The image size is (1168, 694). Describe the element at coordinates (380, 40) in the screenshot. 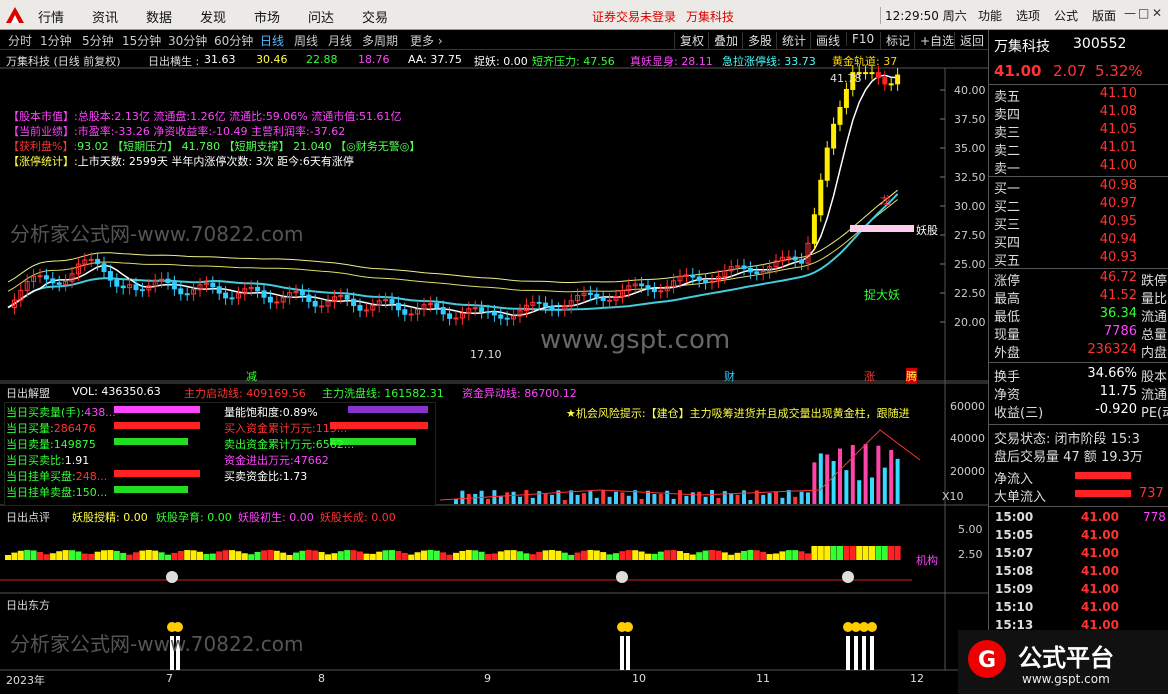

I see `period-tab: 多周期` at that location.